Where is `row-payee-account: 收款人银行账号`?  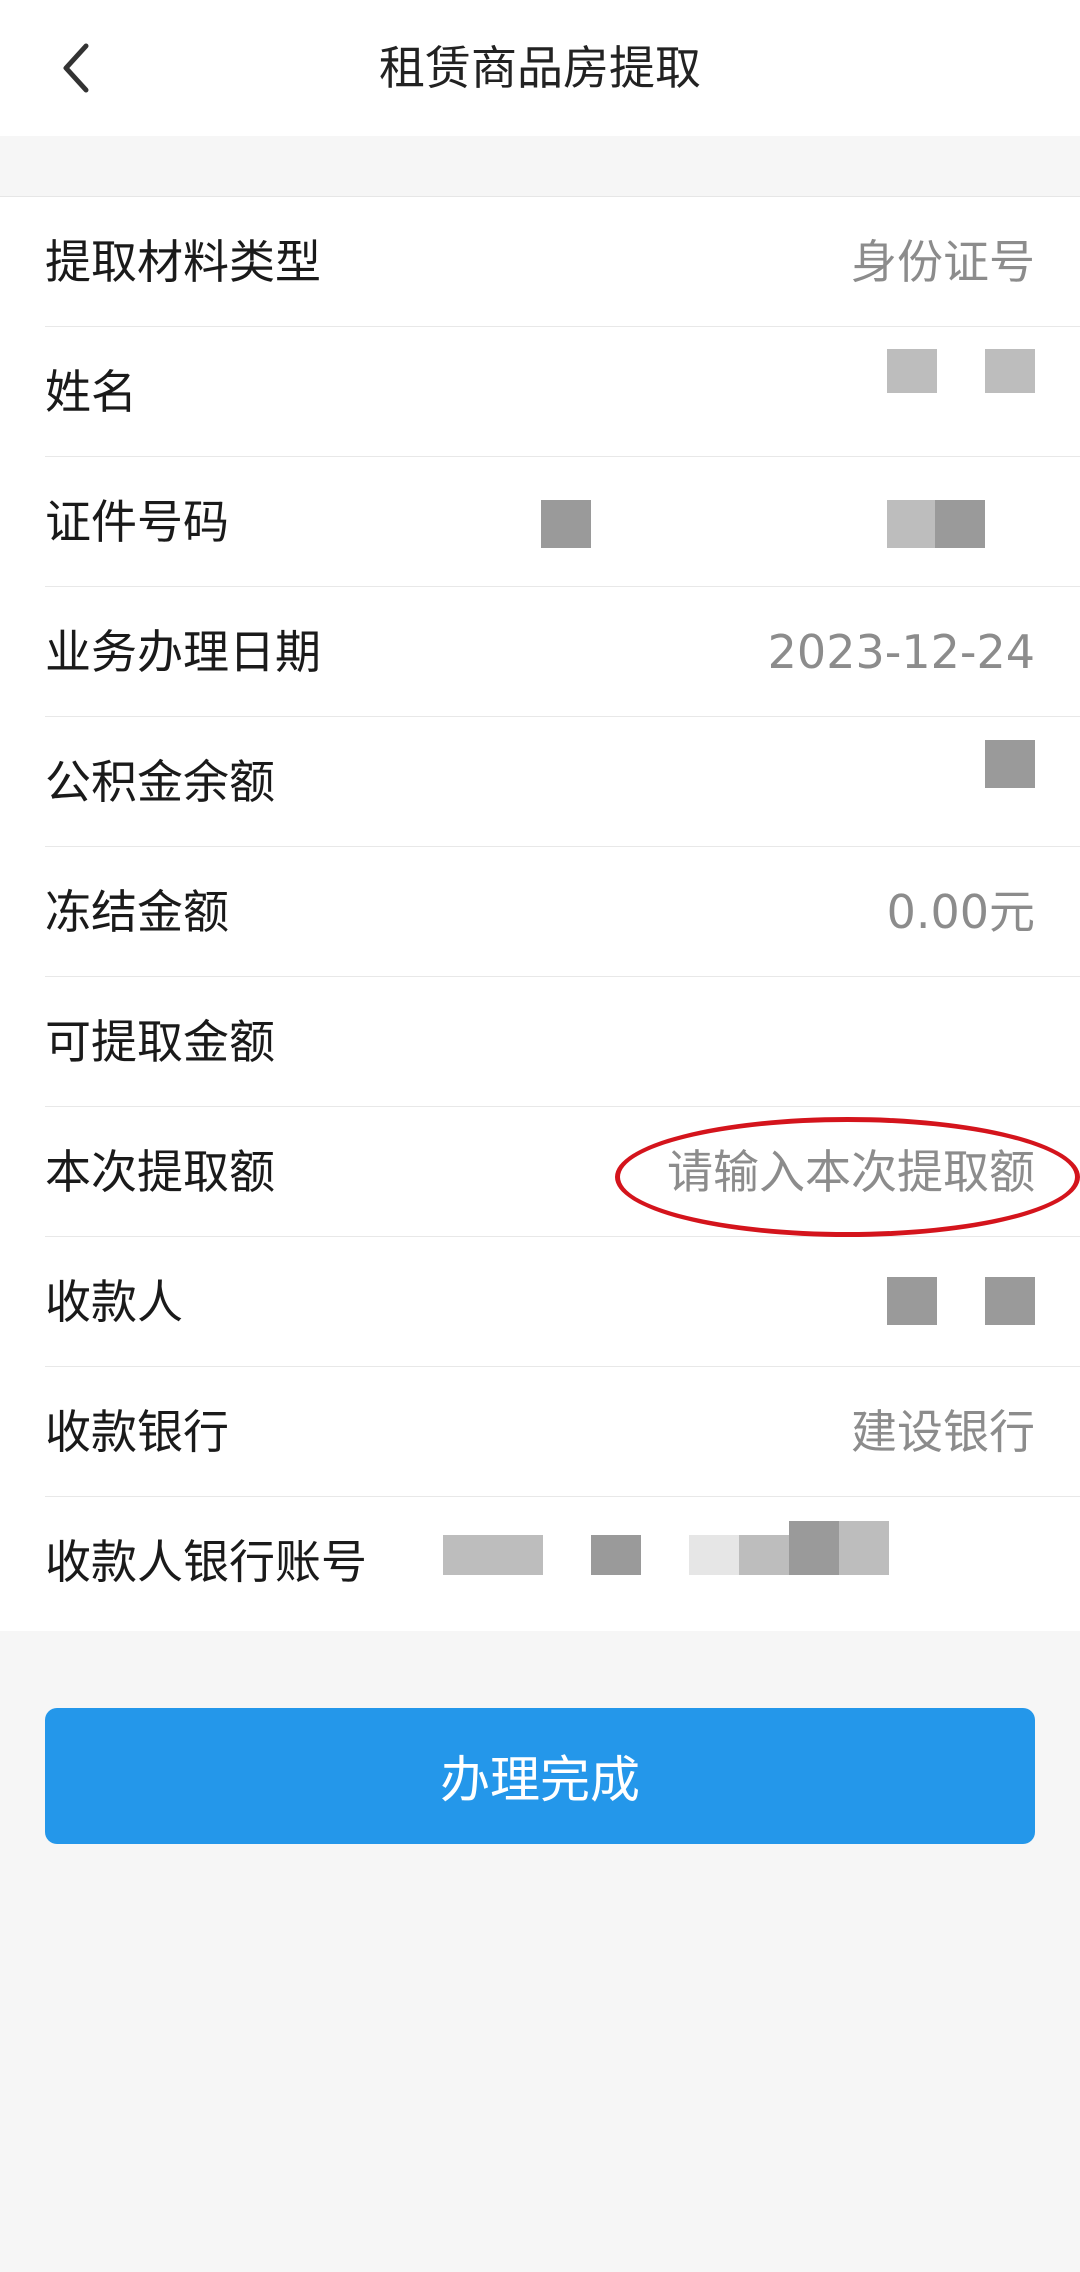
row-payee-account: 收款人银行账号 is located at coordinates (562, 1562).